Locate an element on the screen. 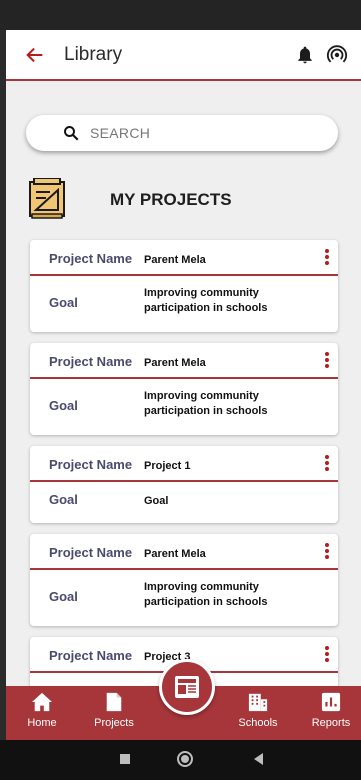  bell-icon is located at coordinates (305, 55).